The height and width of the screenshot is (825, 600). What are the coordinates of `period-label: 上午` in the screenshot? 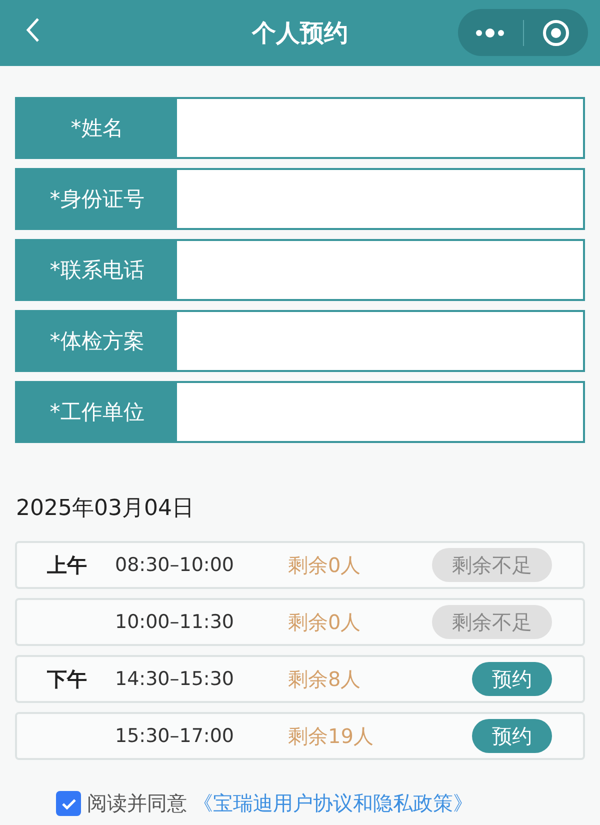 It's located at (67, 564).